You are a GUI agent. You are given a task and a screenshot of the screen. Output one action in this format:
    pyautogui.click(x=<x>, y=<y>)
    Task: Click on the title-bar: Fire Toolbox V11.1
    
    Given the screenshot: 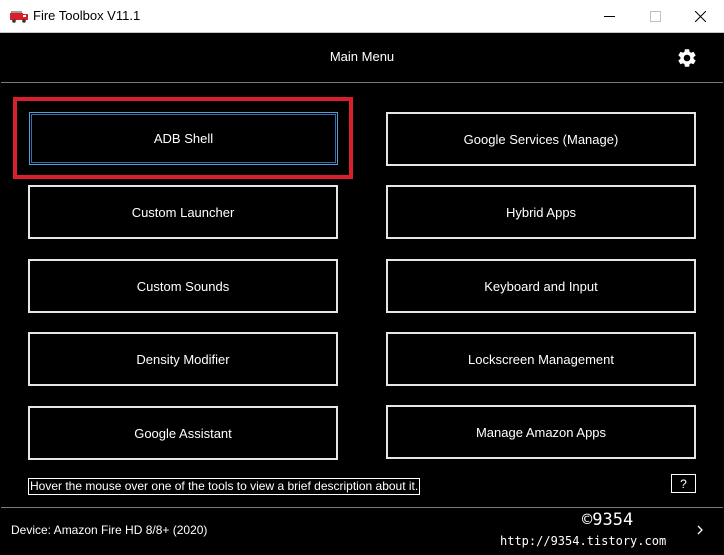 What is the action you would take?
    pyautogui.click(x=362, y=16)
    